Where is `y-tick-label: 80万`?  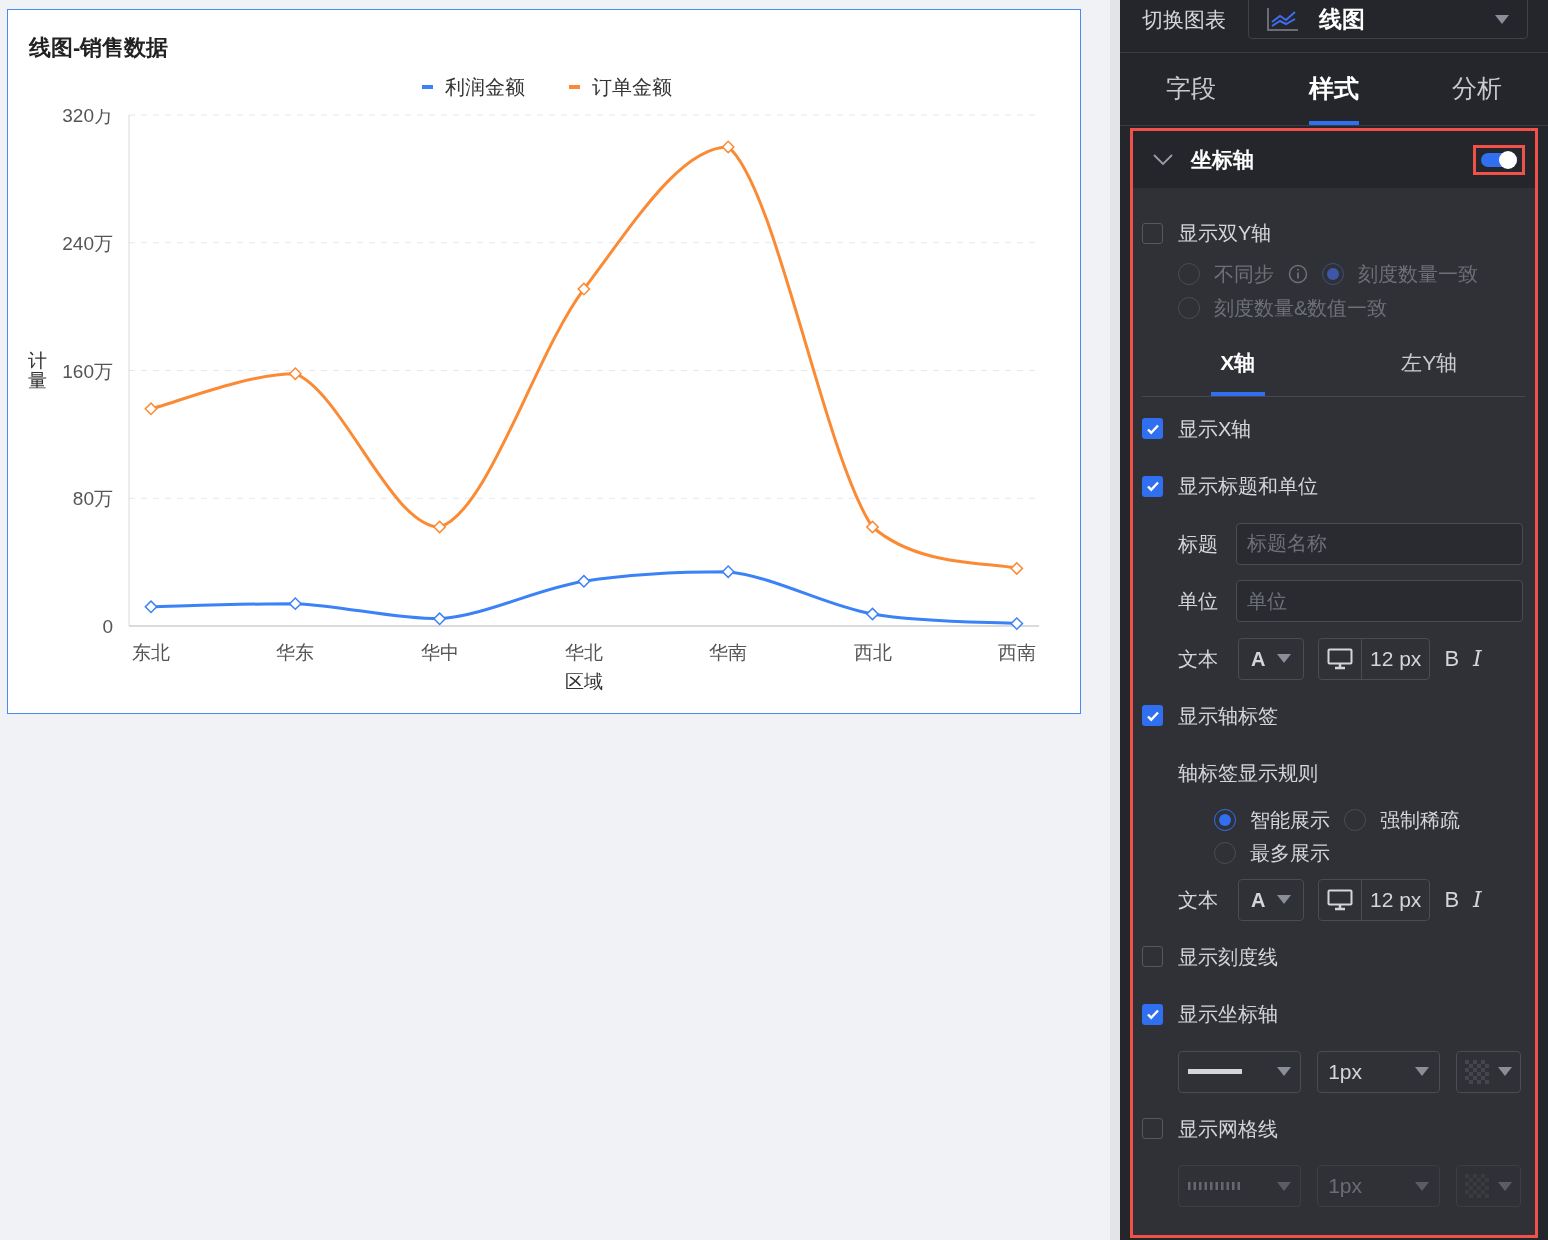 y-tick-label: 80万 is located at coordinates (92, 499).